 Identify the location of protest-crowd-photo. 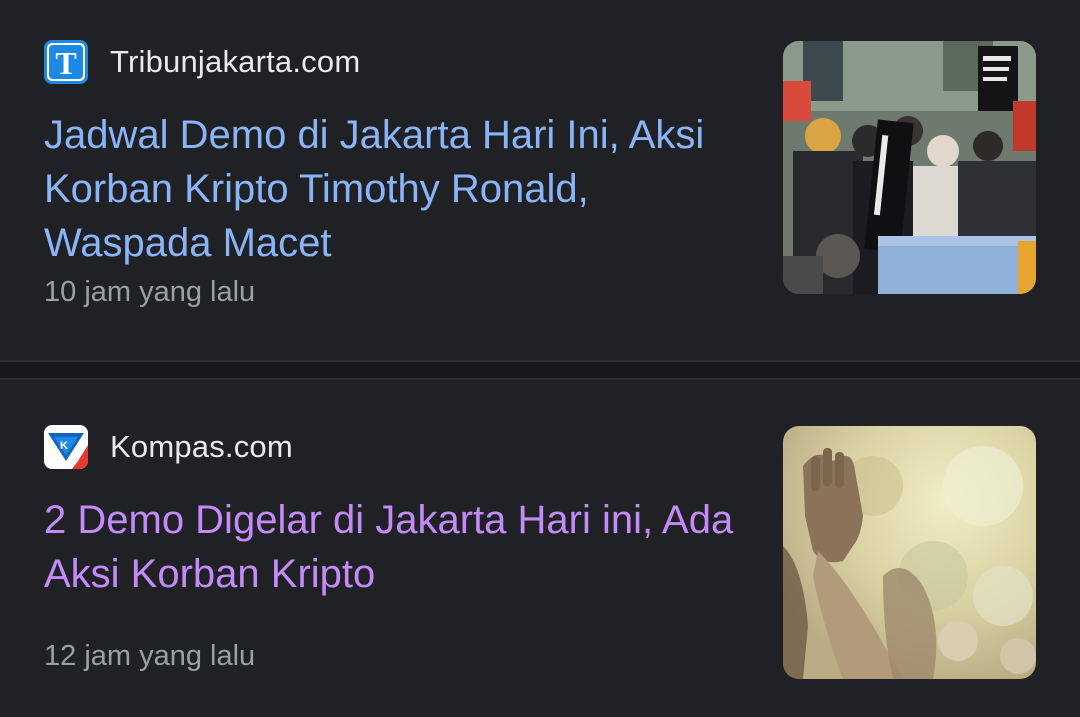
(909, 167).